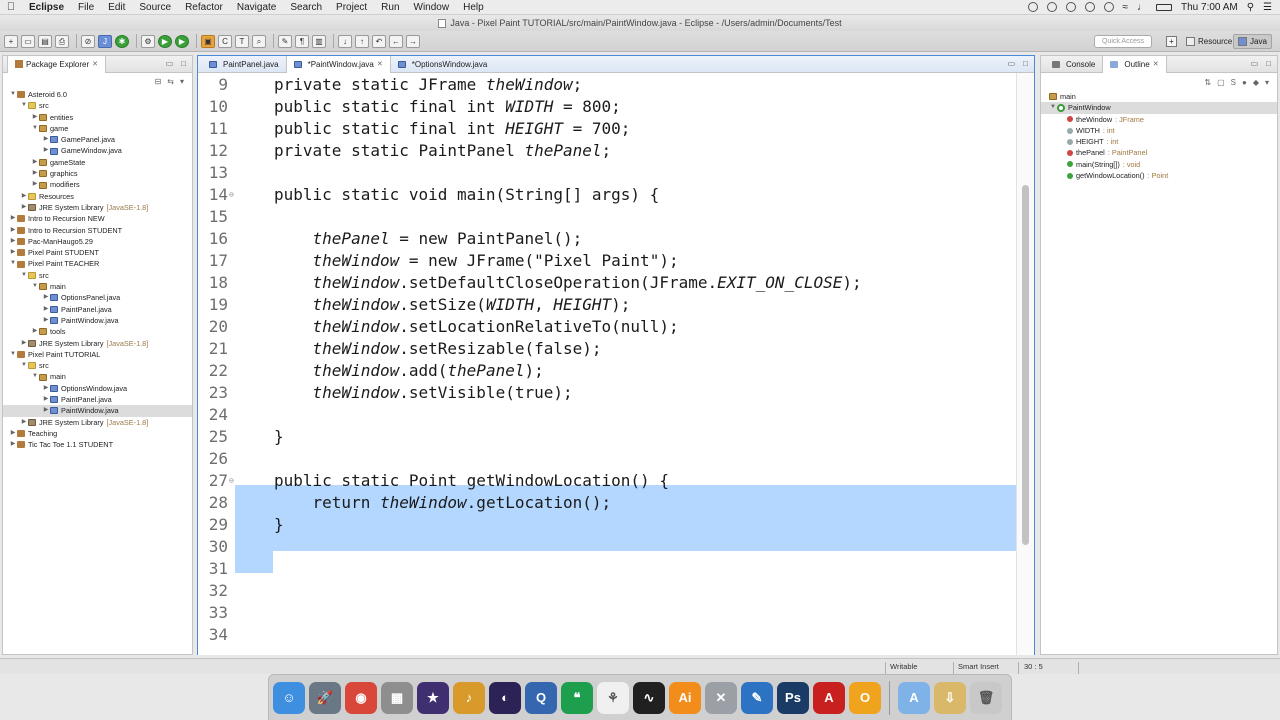 The image size is (1280, 720). Describe the element at coordinates (148, 41) in the screenshot. I see `external-tools-icon: ⚙` at that location.